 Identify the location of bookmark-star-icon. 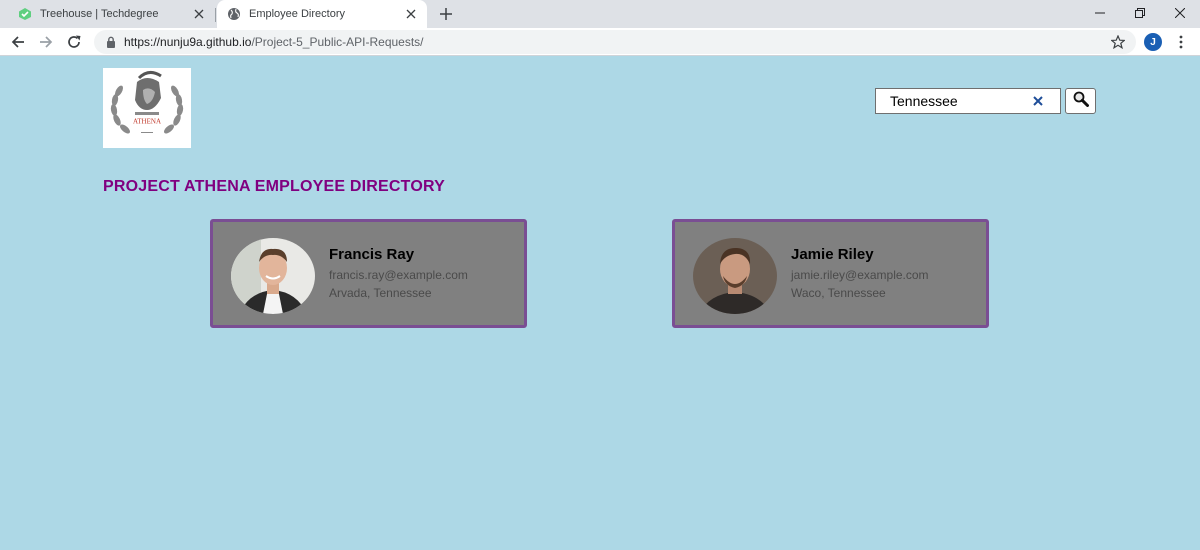
(1118, 42).